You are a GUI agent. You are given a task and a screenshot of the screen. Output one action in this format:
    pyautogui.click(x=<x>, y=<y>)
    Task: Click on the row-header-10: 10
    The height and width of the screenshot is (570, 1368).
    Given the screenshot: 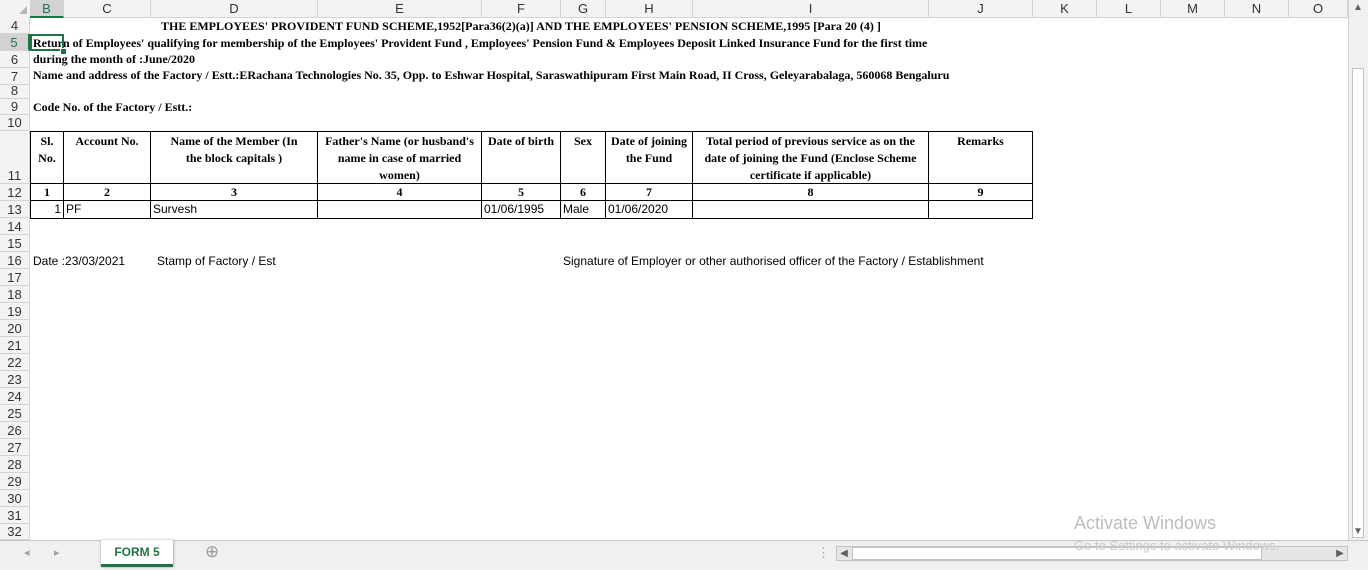 What is the action you would take?
    pyautogui.click(x=15, y=123)
    